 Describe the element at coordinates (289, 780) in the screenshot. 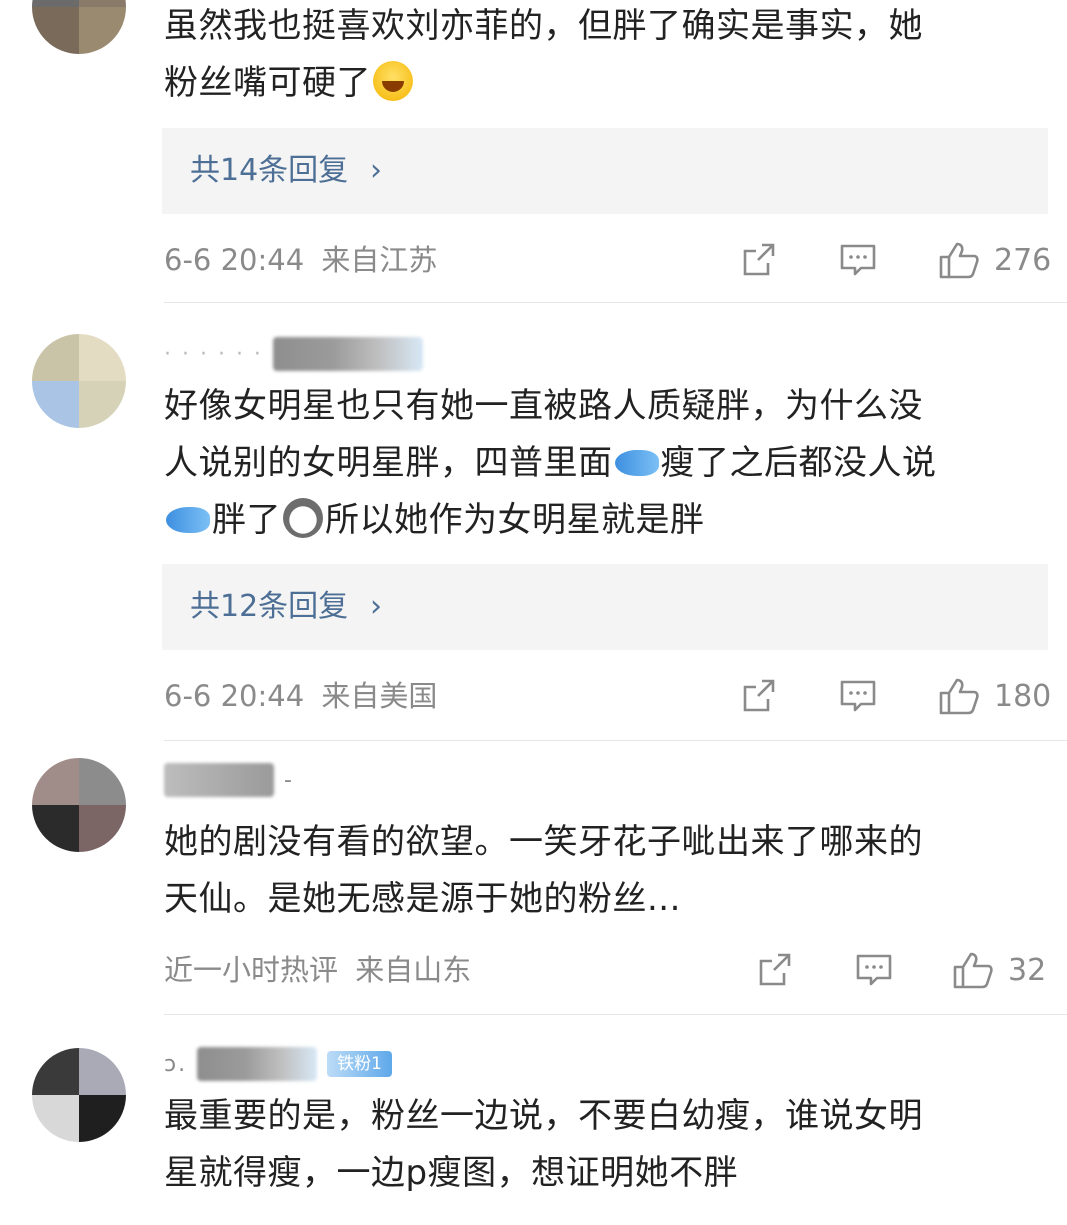

I see `username-suffix: -` at that location.